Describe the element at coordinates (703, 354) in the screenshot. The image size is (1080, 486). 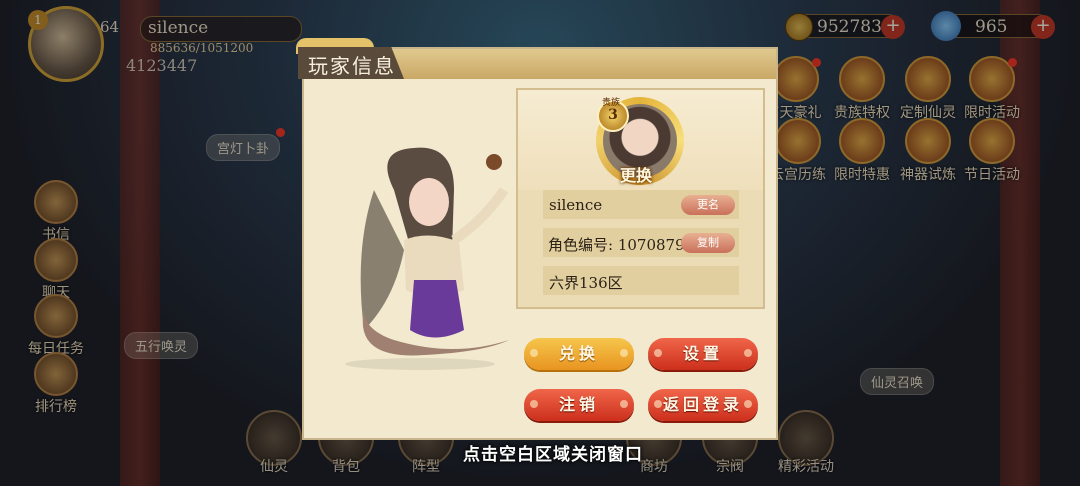
I see `settings-button: 设置` at that location.